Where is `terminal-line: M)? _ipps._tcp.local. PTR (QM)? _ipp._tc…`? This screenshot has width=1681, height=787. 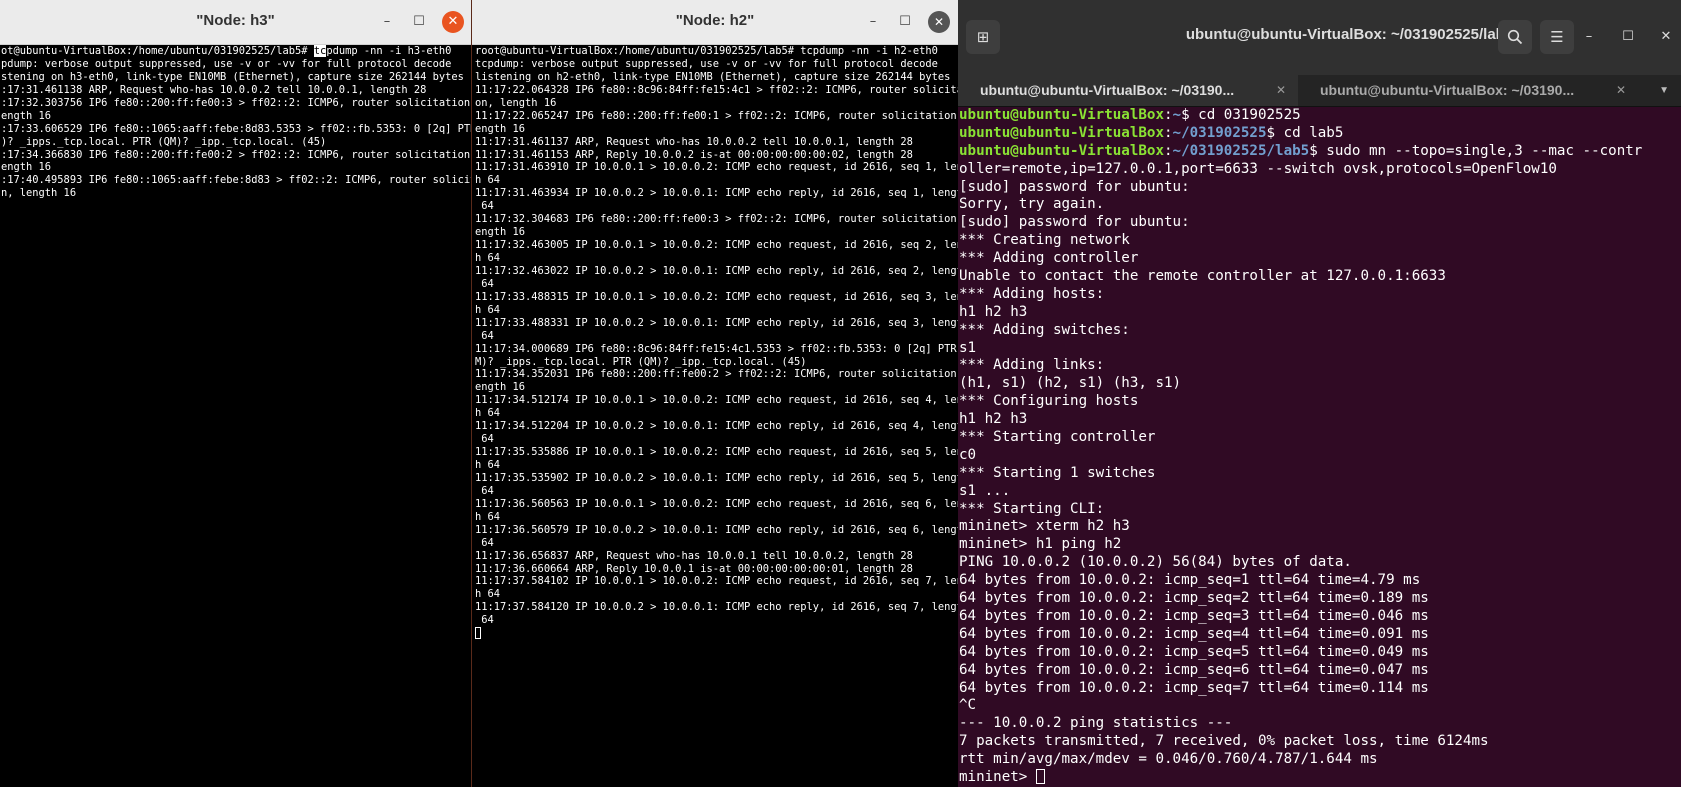 terminal-line: M)? _ipps._tcp.local. PTR (QM)? _ipp._tc… is located at coordinates (641, 361).